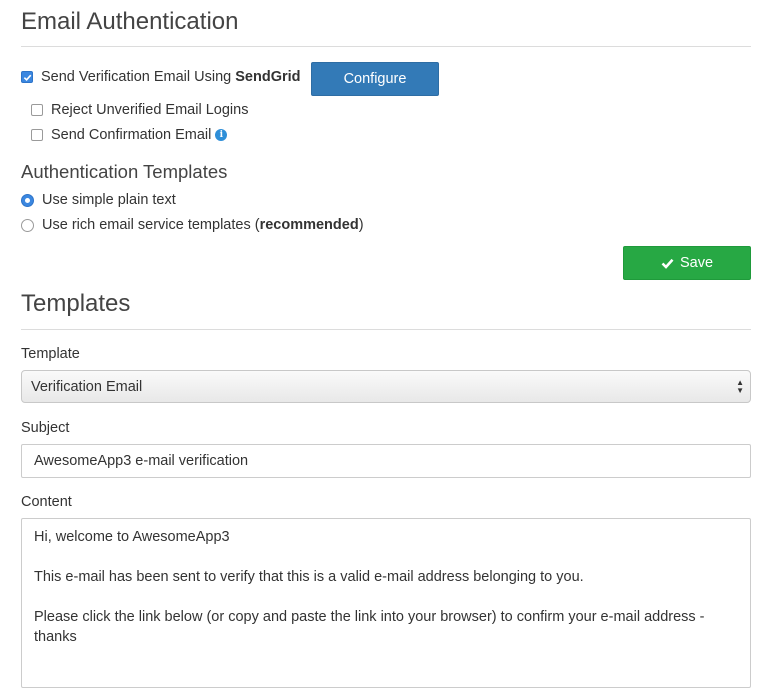 The width and height of the screenshot is (779, 688). What do you see at coordinates (130, 21) in the screenshot?
I see `email-authentication-title: Email Authentication` at bounding box center [130, 21].